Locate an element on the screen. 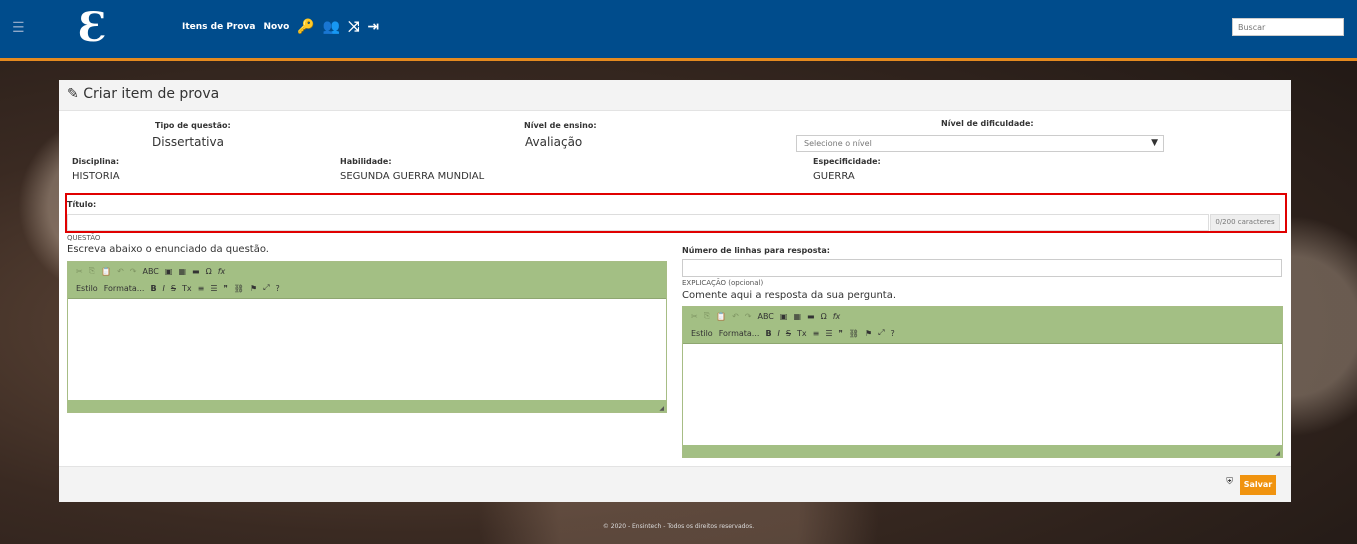  especificidade-value: GUERRA is located at coordinates (834, 176).